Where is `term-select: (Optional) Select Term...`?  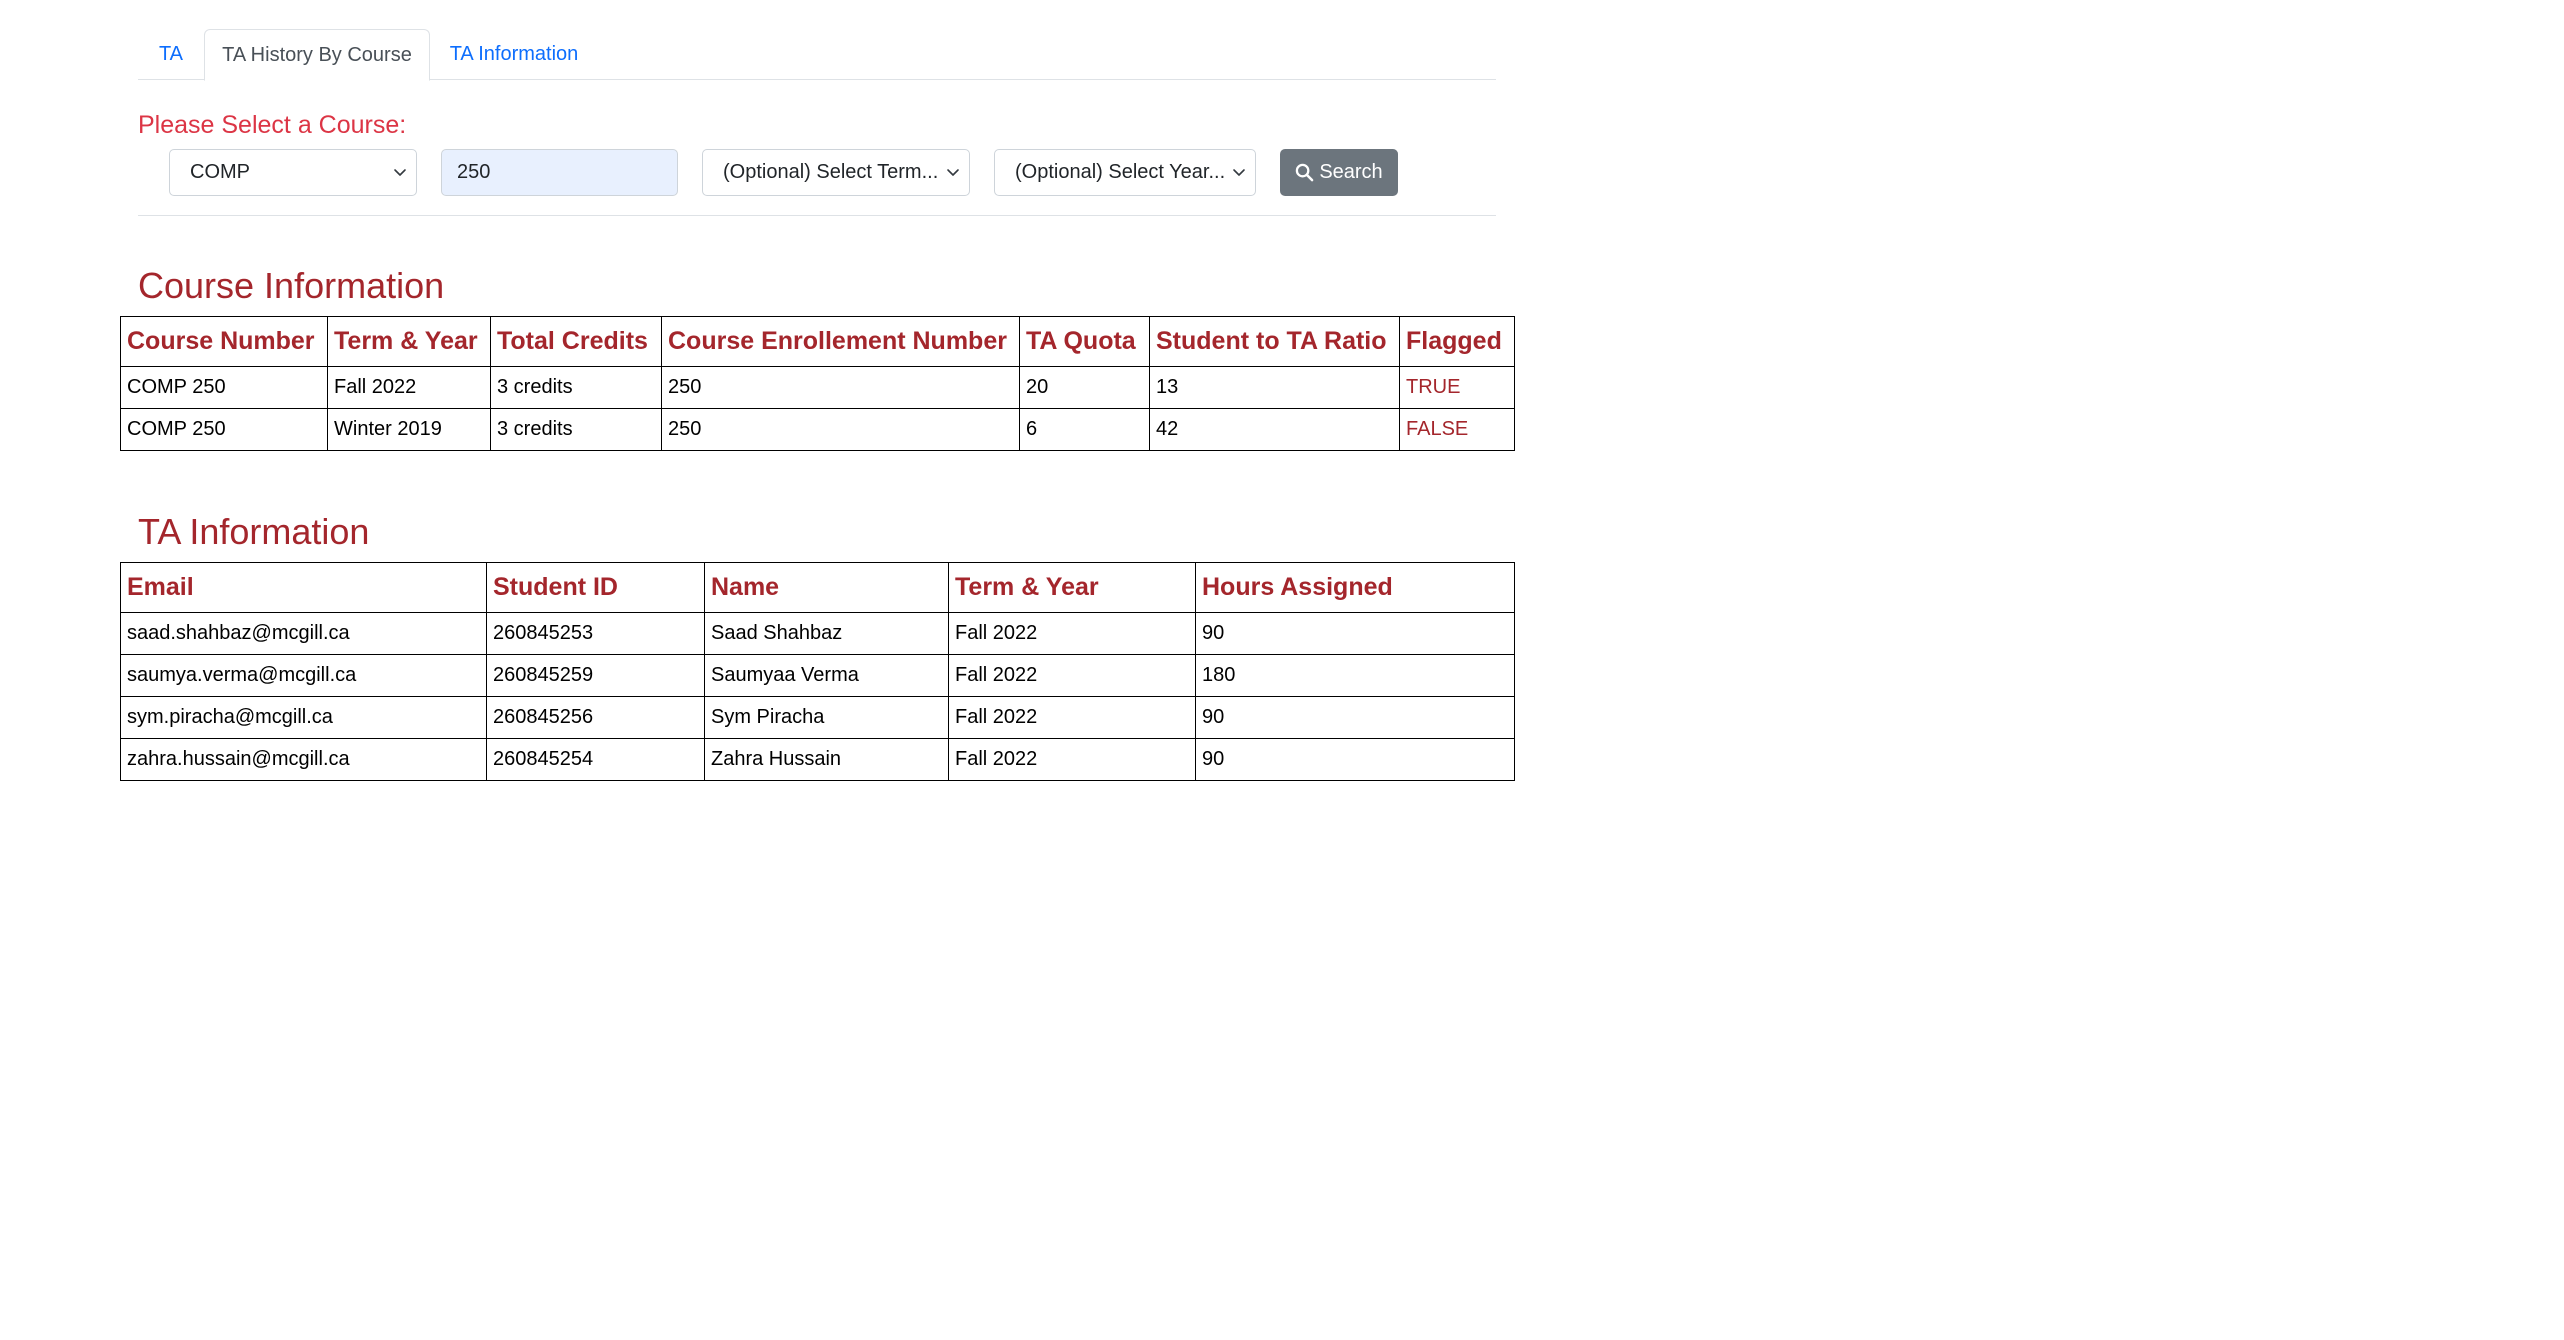 term-select: (Optional) Select Term... is located at coordinates (836, 172).